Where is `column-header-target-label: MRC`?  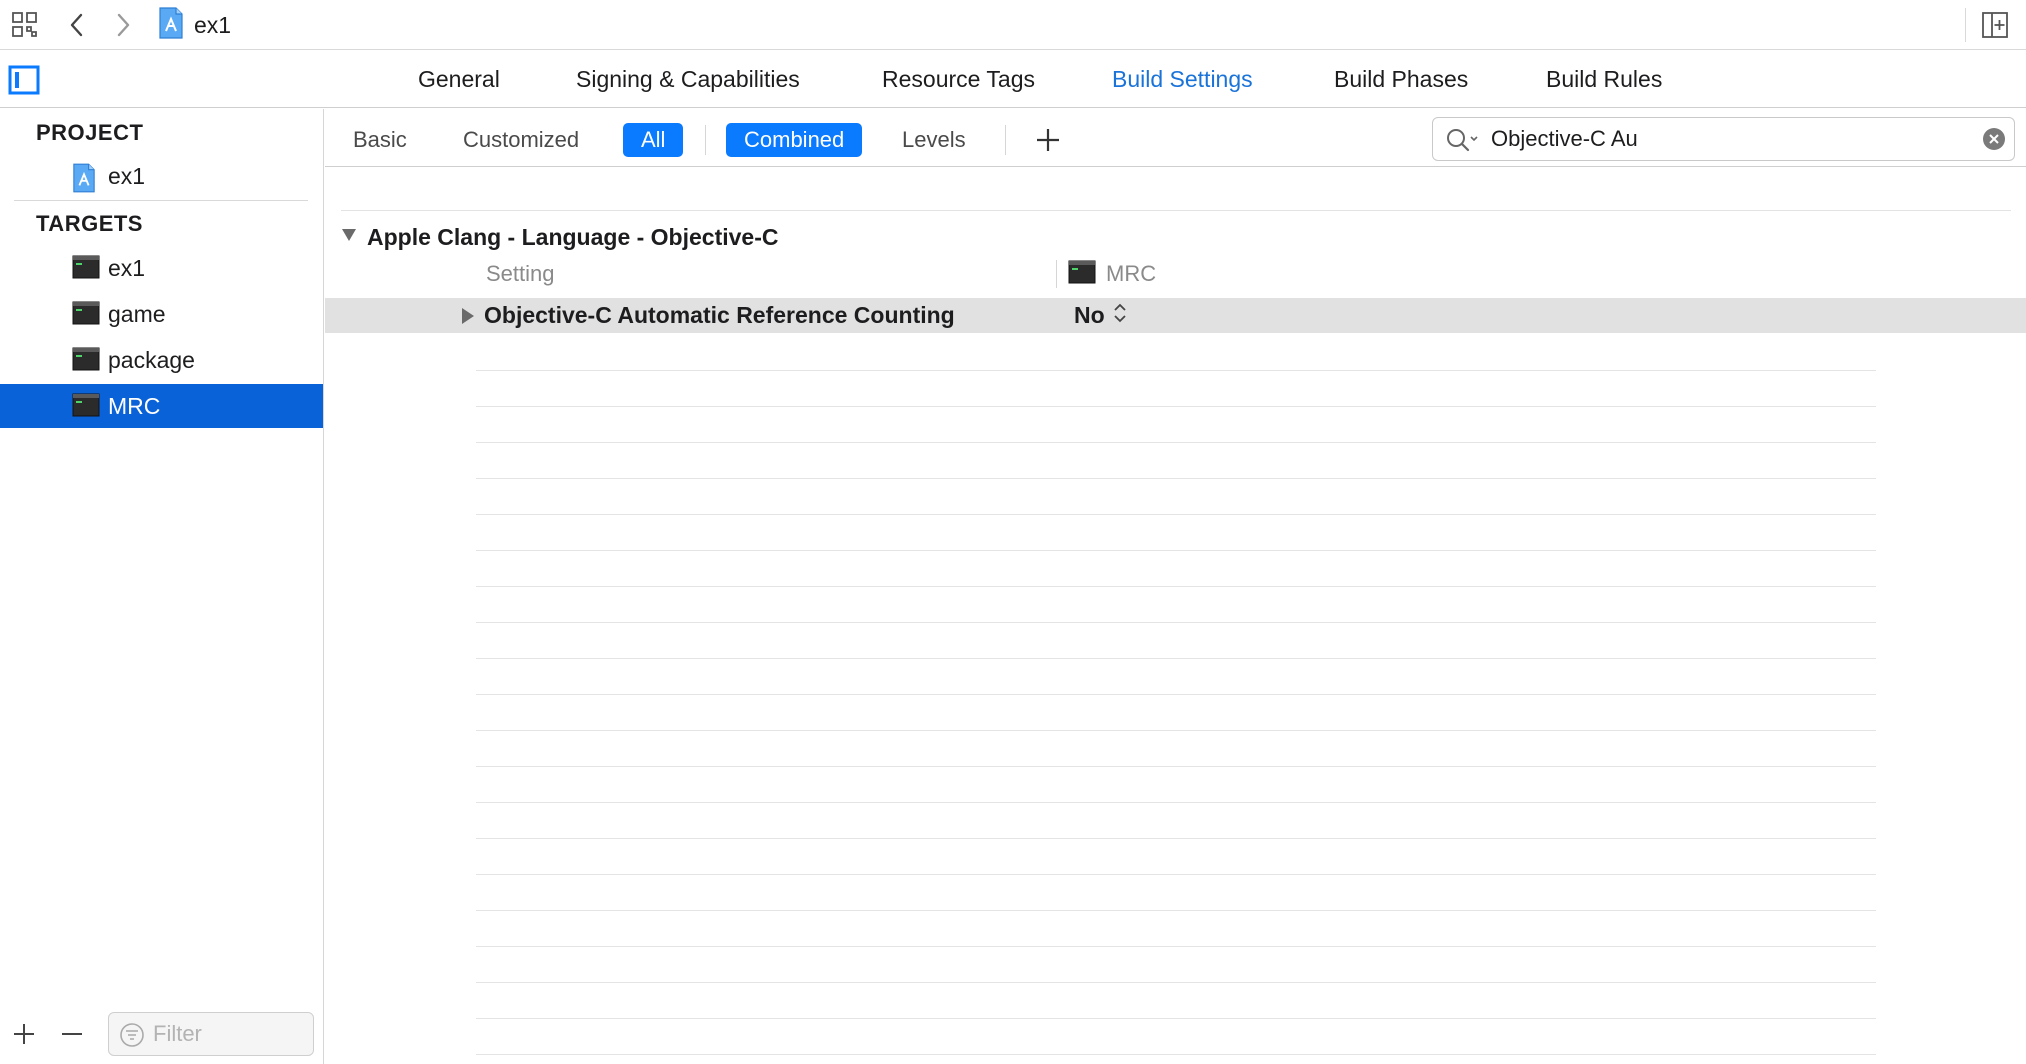 column-header-target-label: MRC is located at coordinates (1131, 273).